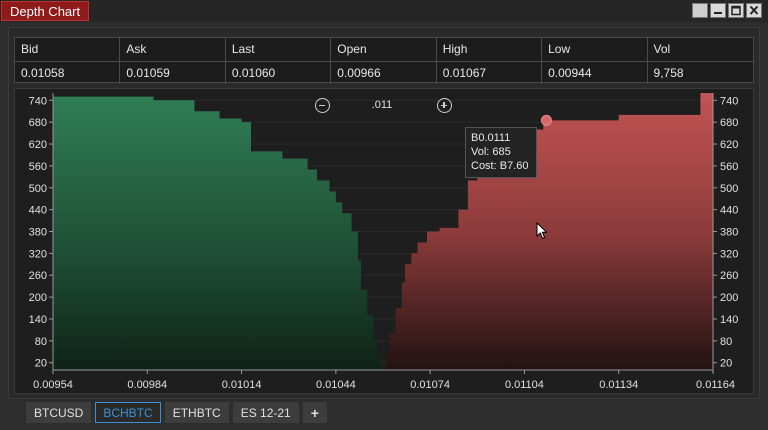  I want to click on stats-header: Bid, so click(68, 49).